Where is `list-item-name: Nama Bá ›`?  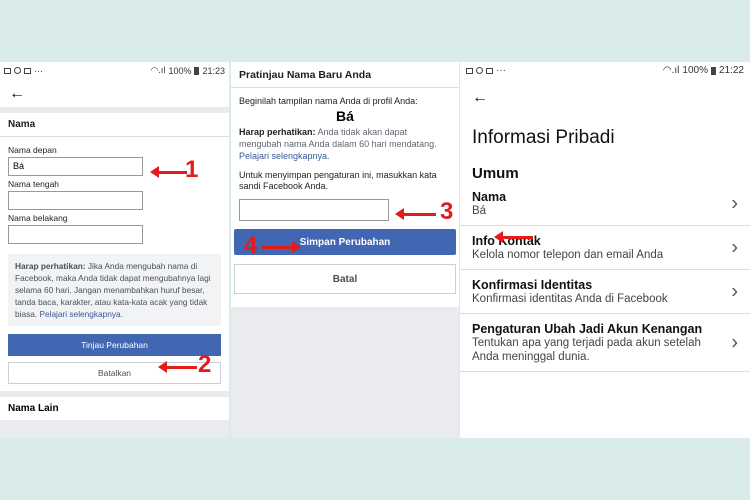
list-item-name: Nama Bá › is located at coordinates (605, 204).